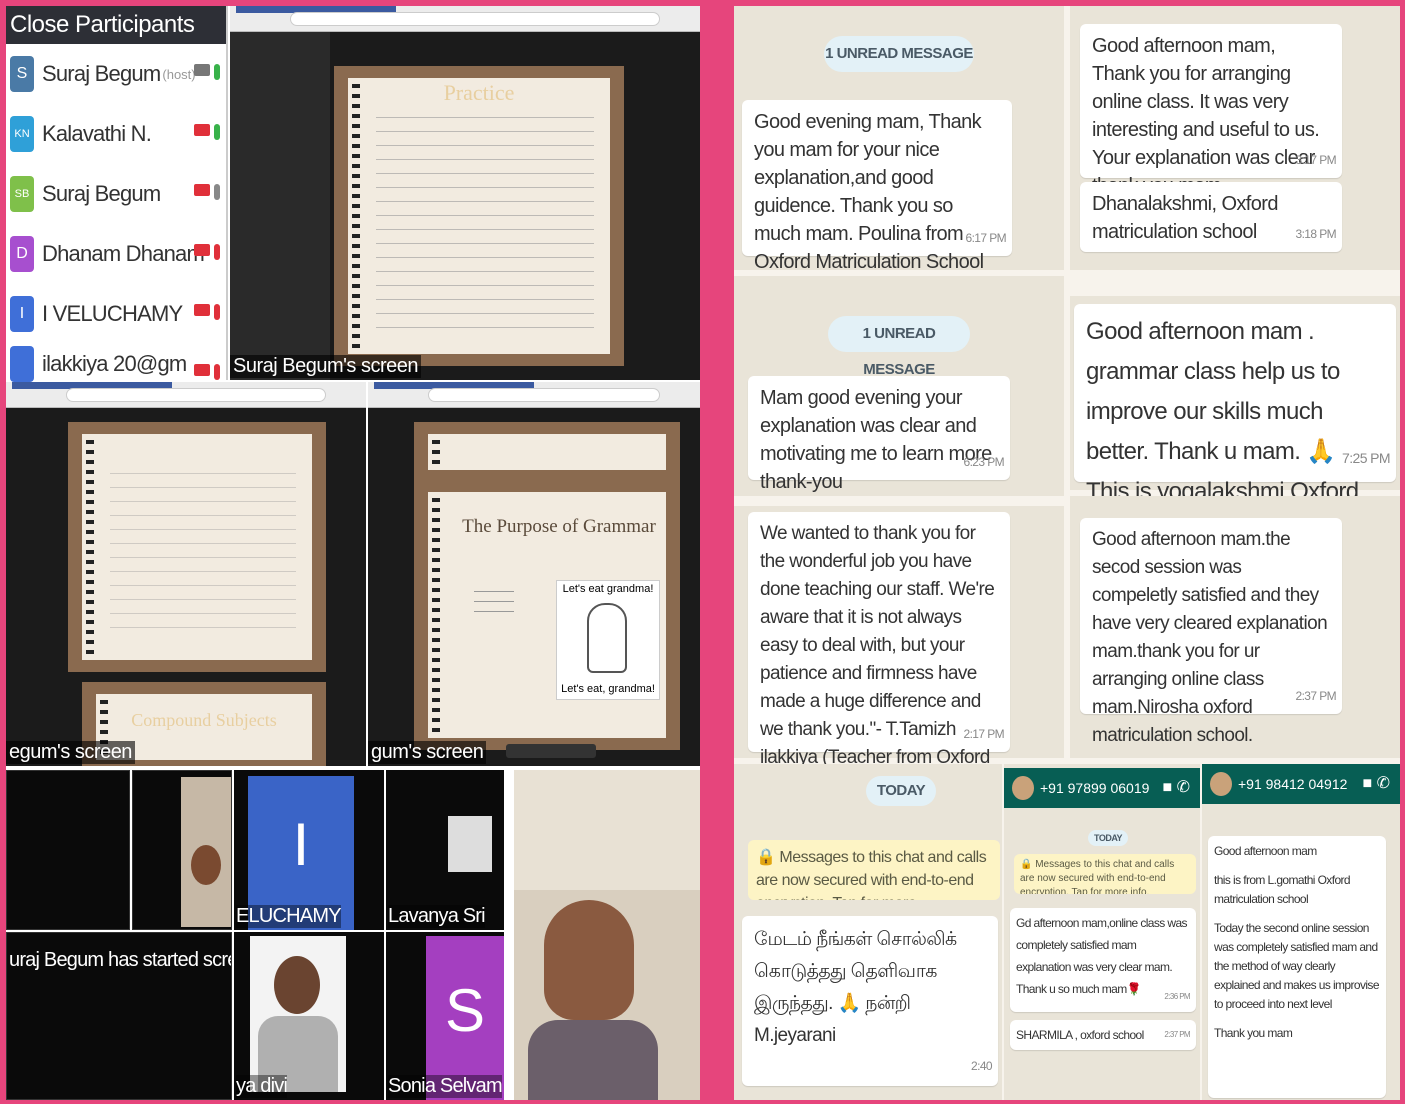  Describe the element at coordinates (101, 73) in the screenshot. I see `participant-name: Suraj Begum` at that location.